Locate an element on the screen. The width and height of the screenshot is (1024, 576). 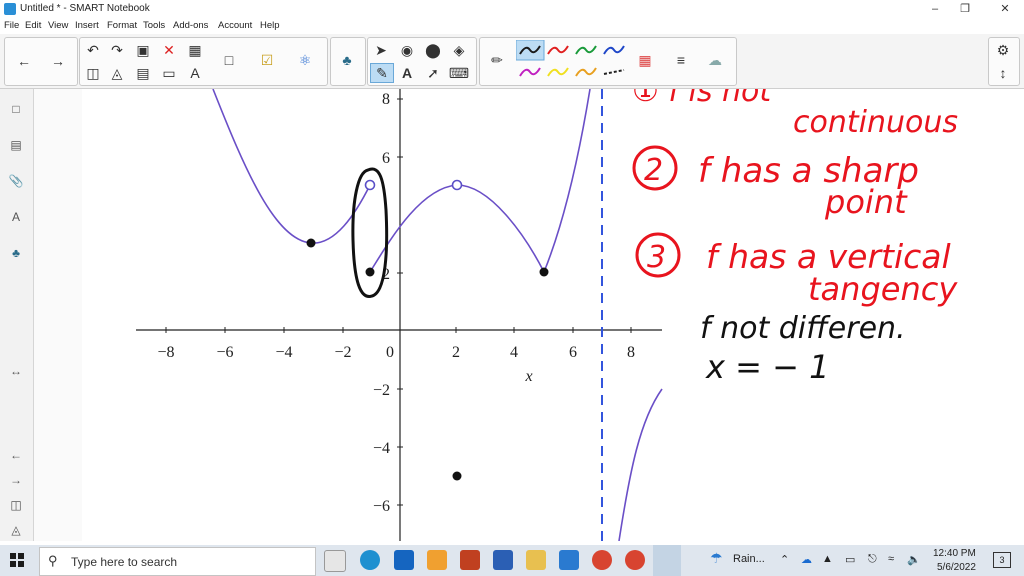
eraser-icon: ⌨ is located at coordinates (459, 73).